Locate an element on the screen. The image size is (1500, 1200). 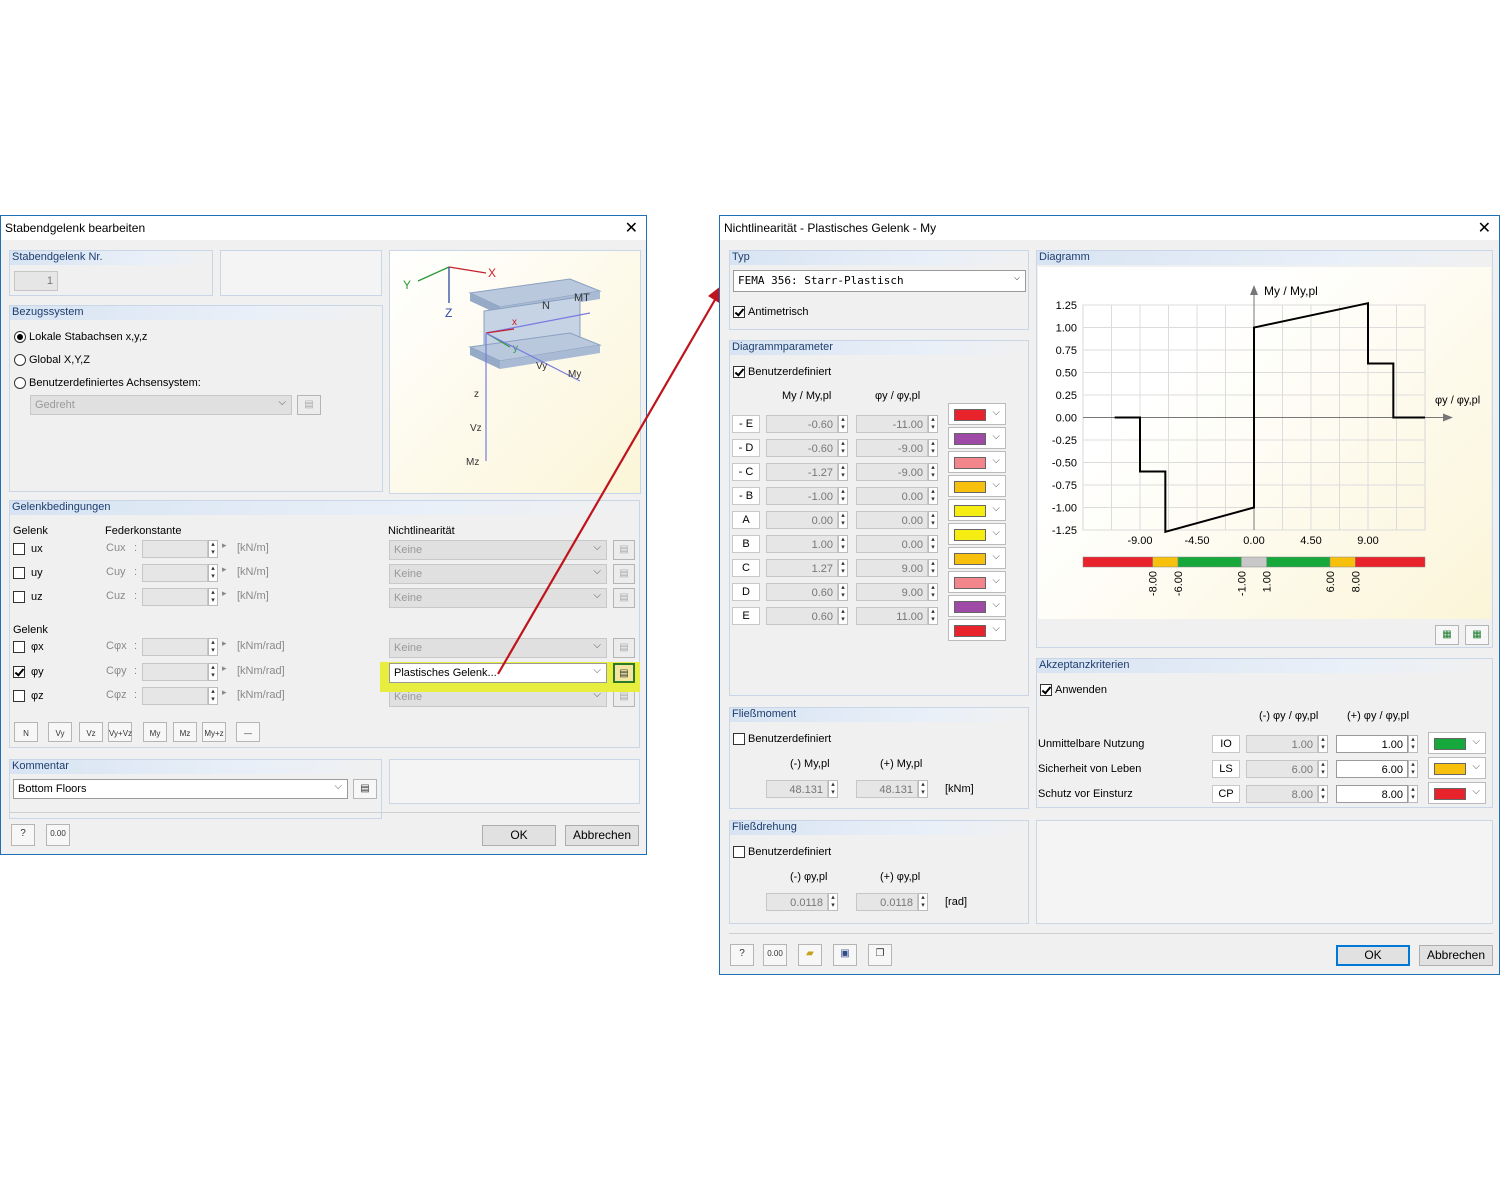
yield-moment-neg-field: 48.131 is located at coordinates (797, 789).